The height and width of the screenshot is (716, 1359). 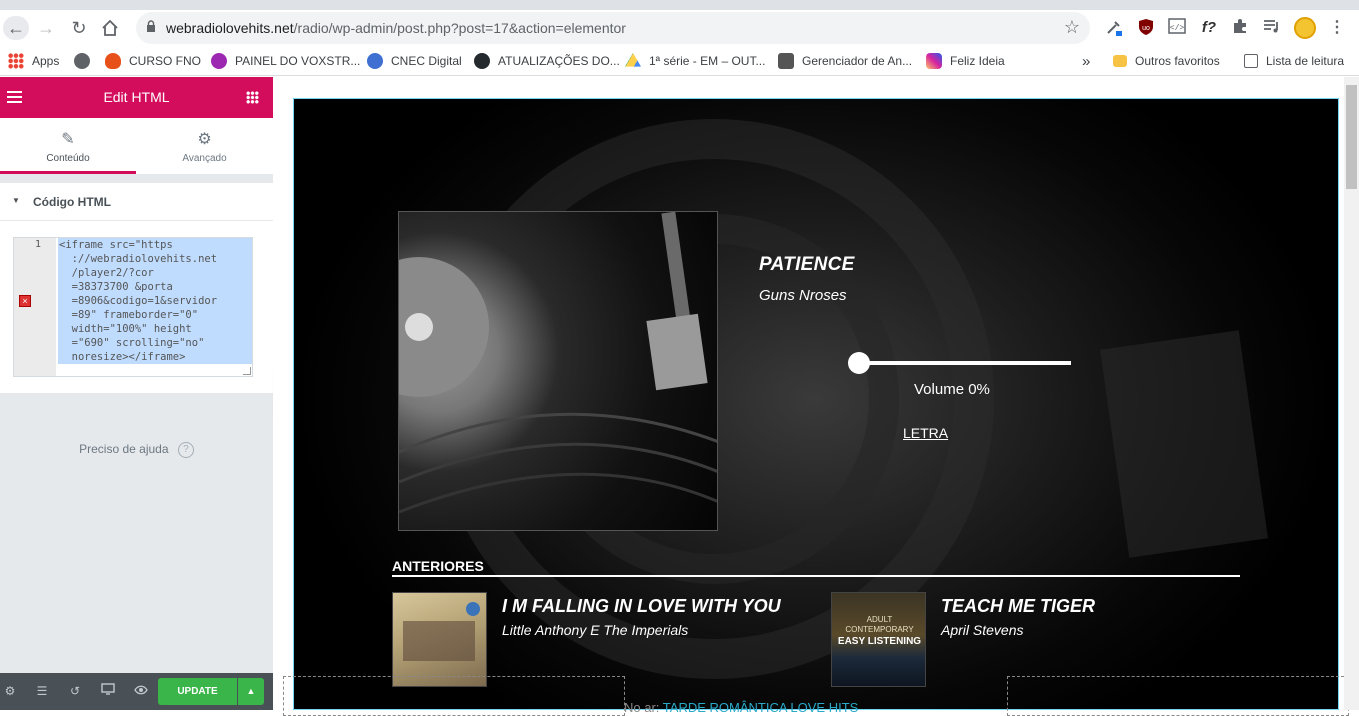 What do you see at coordinates (116, 245) in the screenshot?
I see `code-line: <iframe src="https` at bounding box center [116, 245].